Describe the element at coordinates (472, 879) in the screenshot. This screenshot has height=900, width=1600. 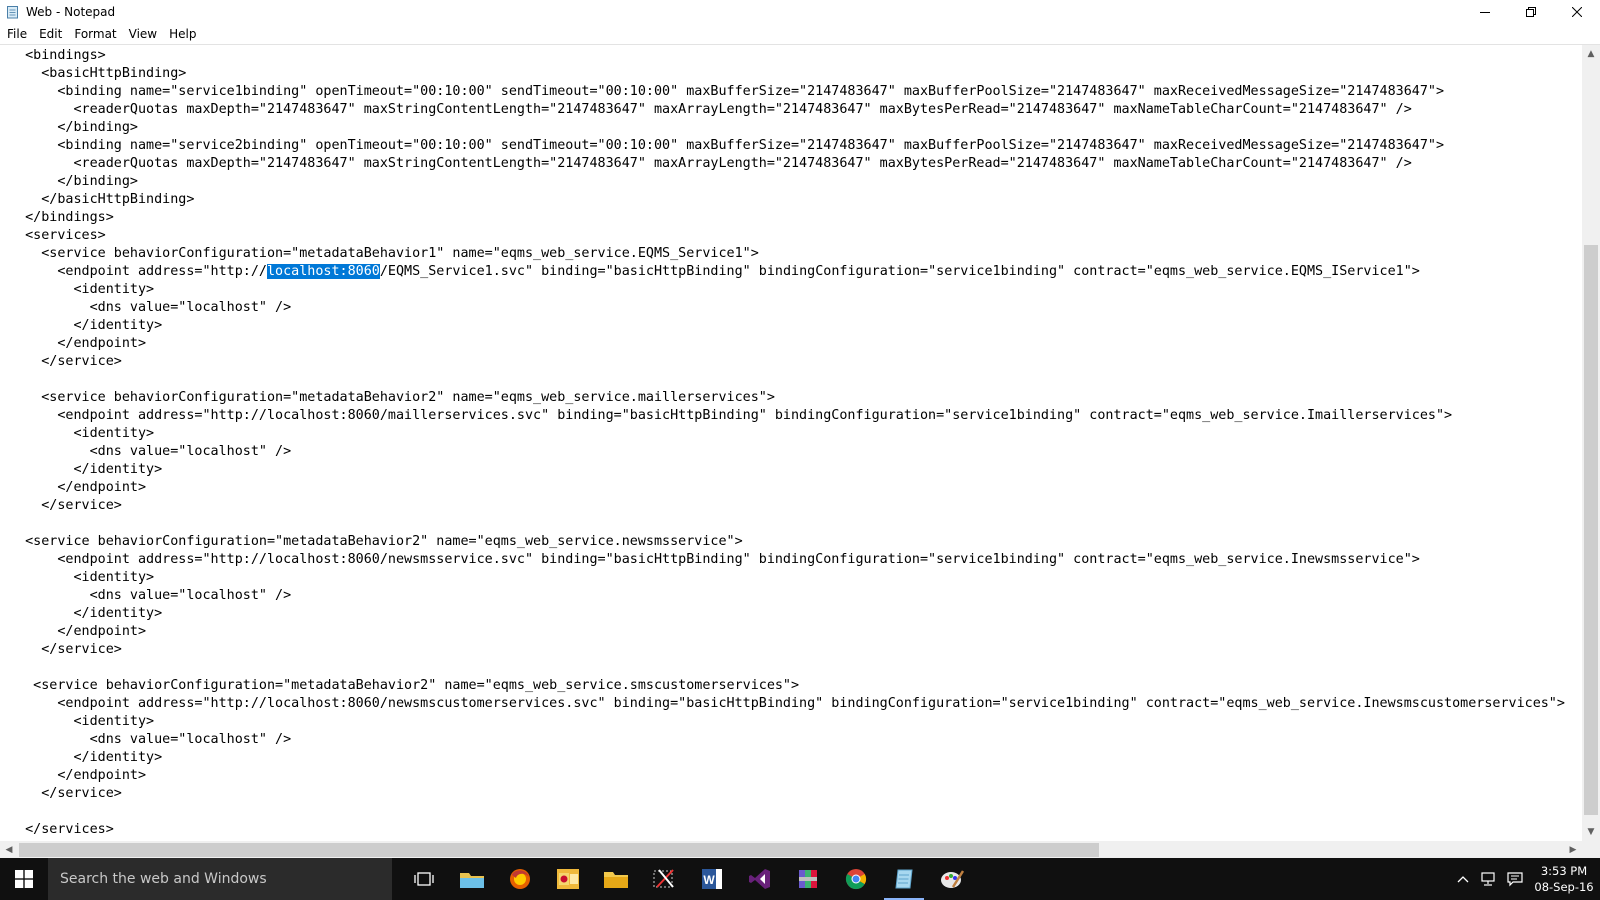
I see `taskbar-file-explorer` at that location.